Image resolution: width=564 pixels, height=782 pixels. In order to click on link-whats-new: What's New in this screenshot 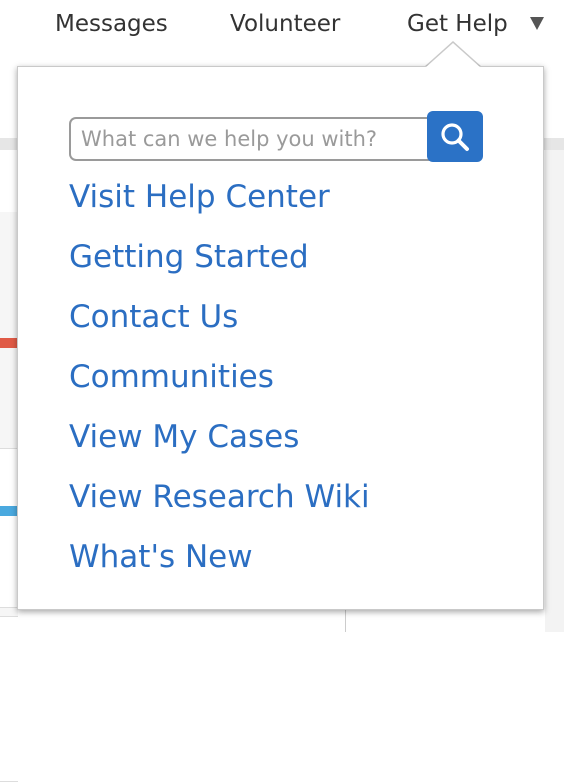, I will do `click(219, 569)`.